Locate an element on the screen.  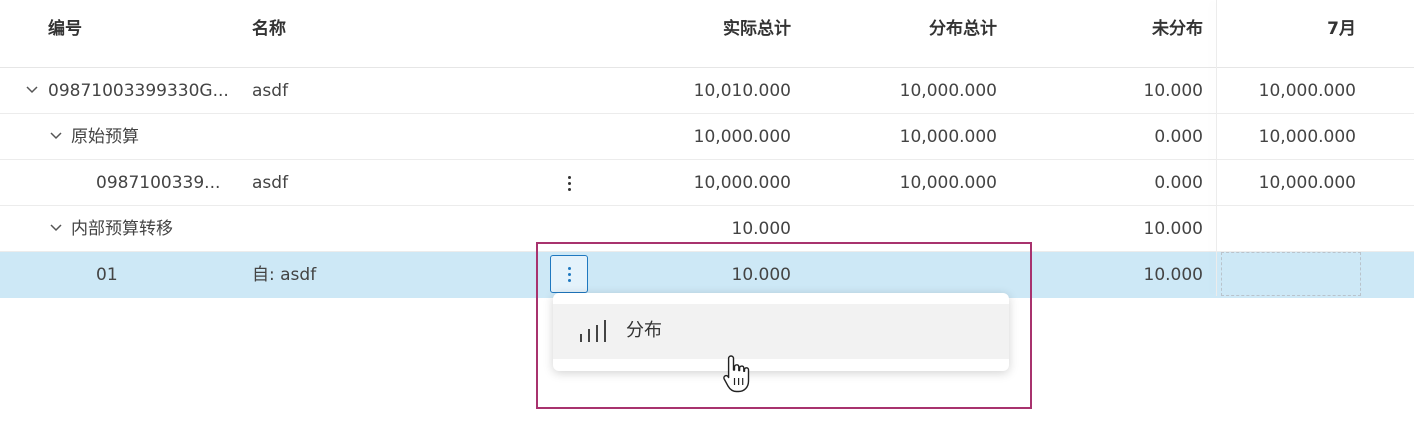
row-code: 01 is located at coordinates (107, 275).